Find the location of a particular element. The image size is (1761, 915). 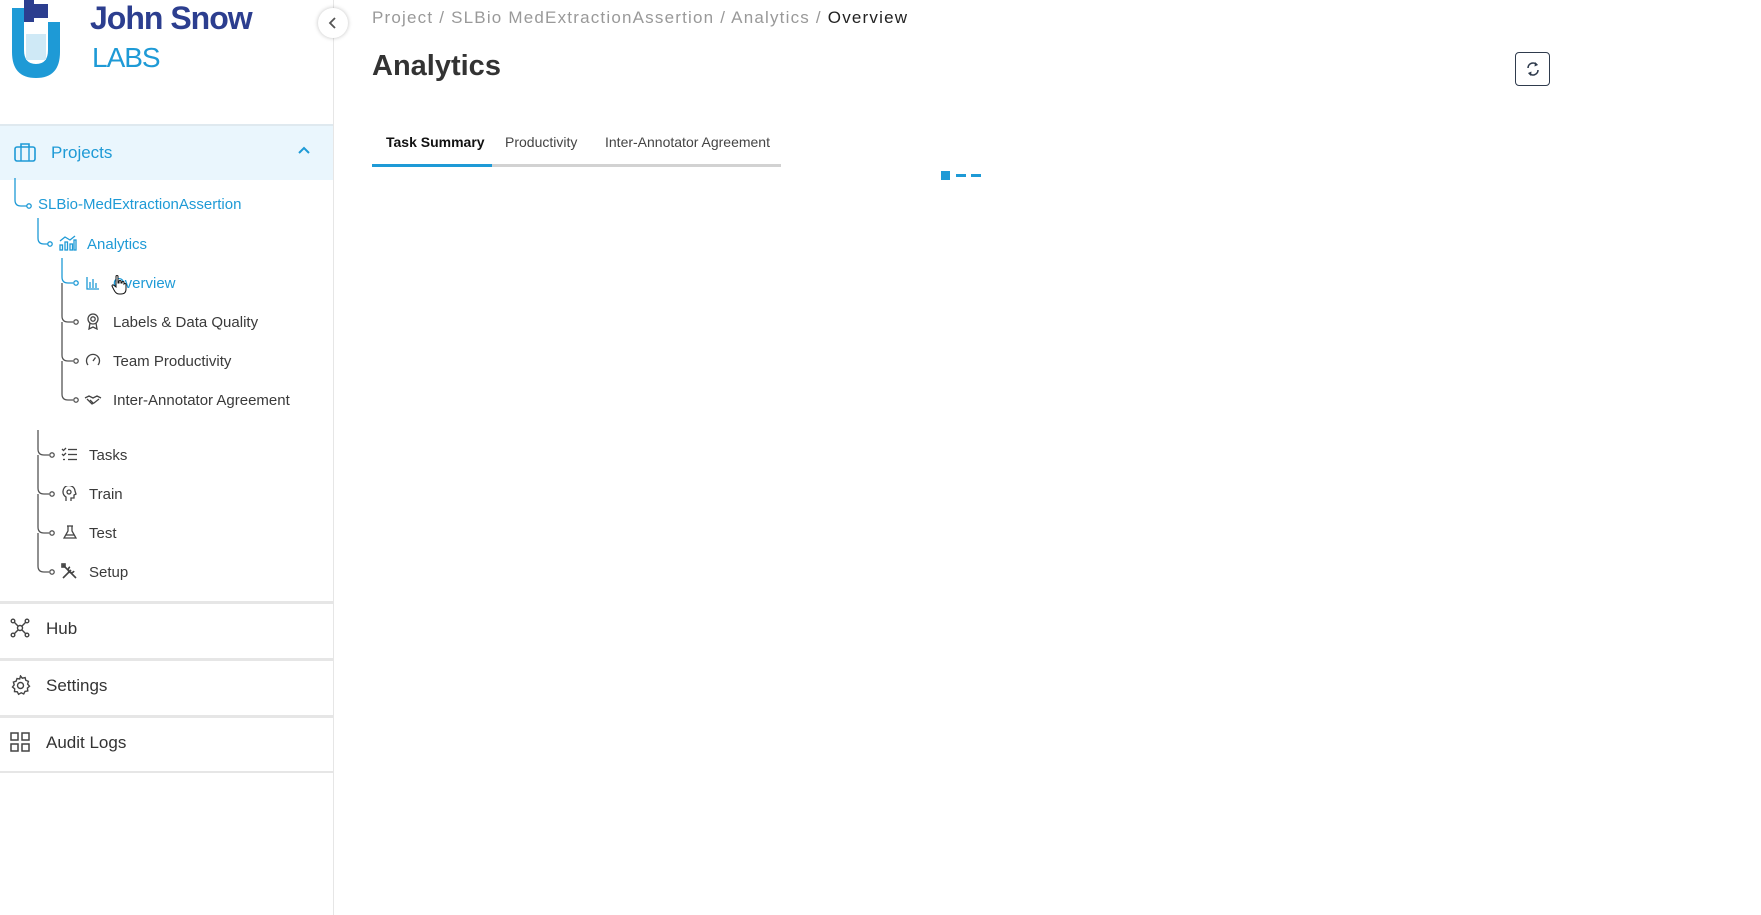

sidebar-item-labels-data-quality: Labels & Data Quality is located at coordinates (185, 322).